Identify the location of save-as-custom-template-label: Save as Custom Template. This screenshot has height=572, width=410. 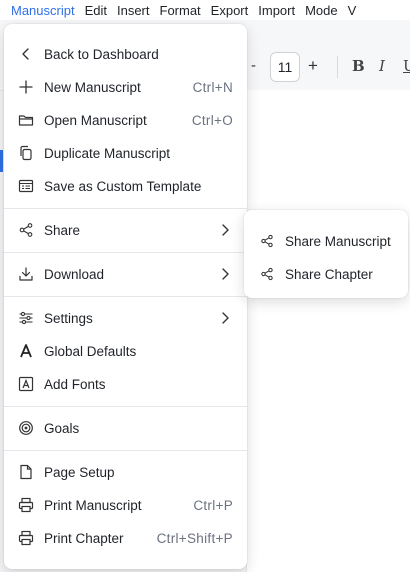
(123, 186).